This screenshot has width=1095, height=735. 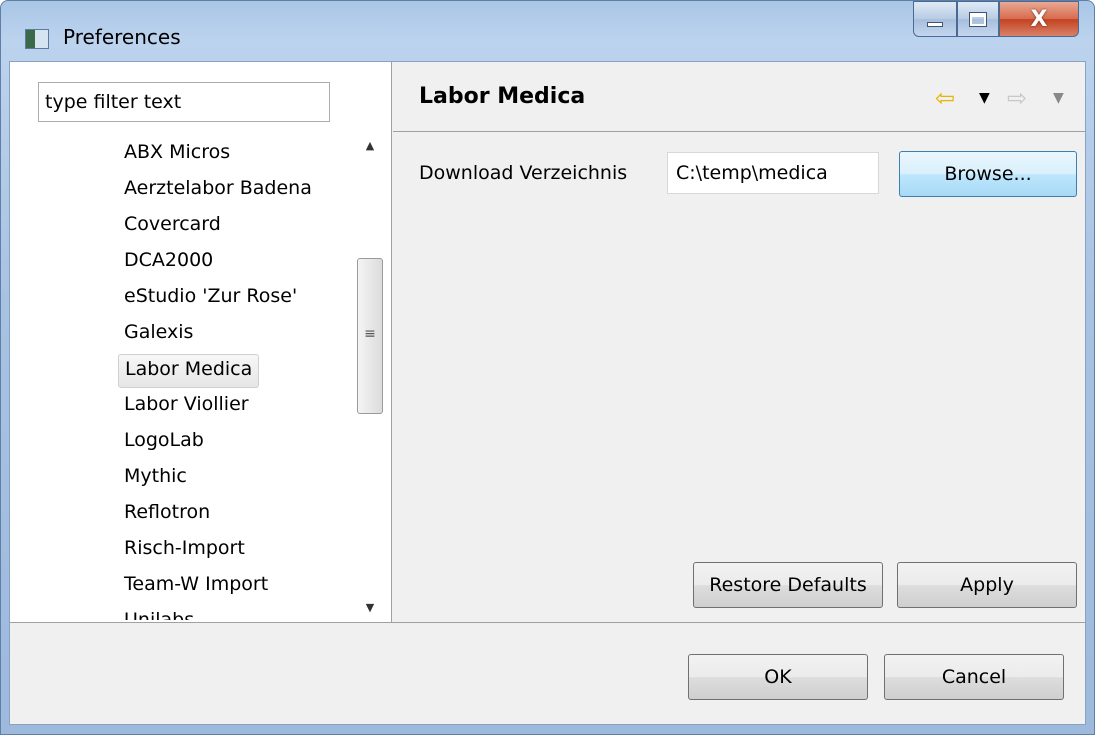 What do you see at coordinates (945, 98) in the screenshot?
I see `back-arrow-icon: ⇦` at bounding box center [945, 98].